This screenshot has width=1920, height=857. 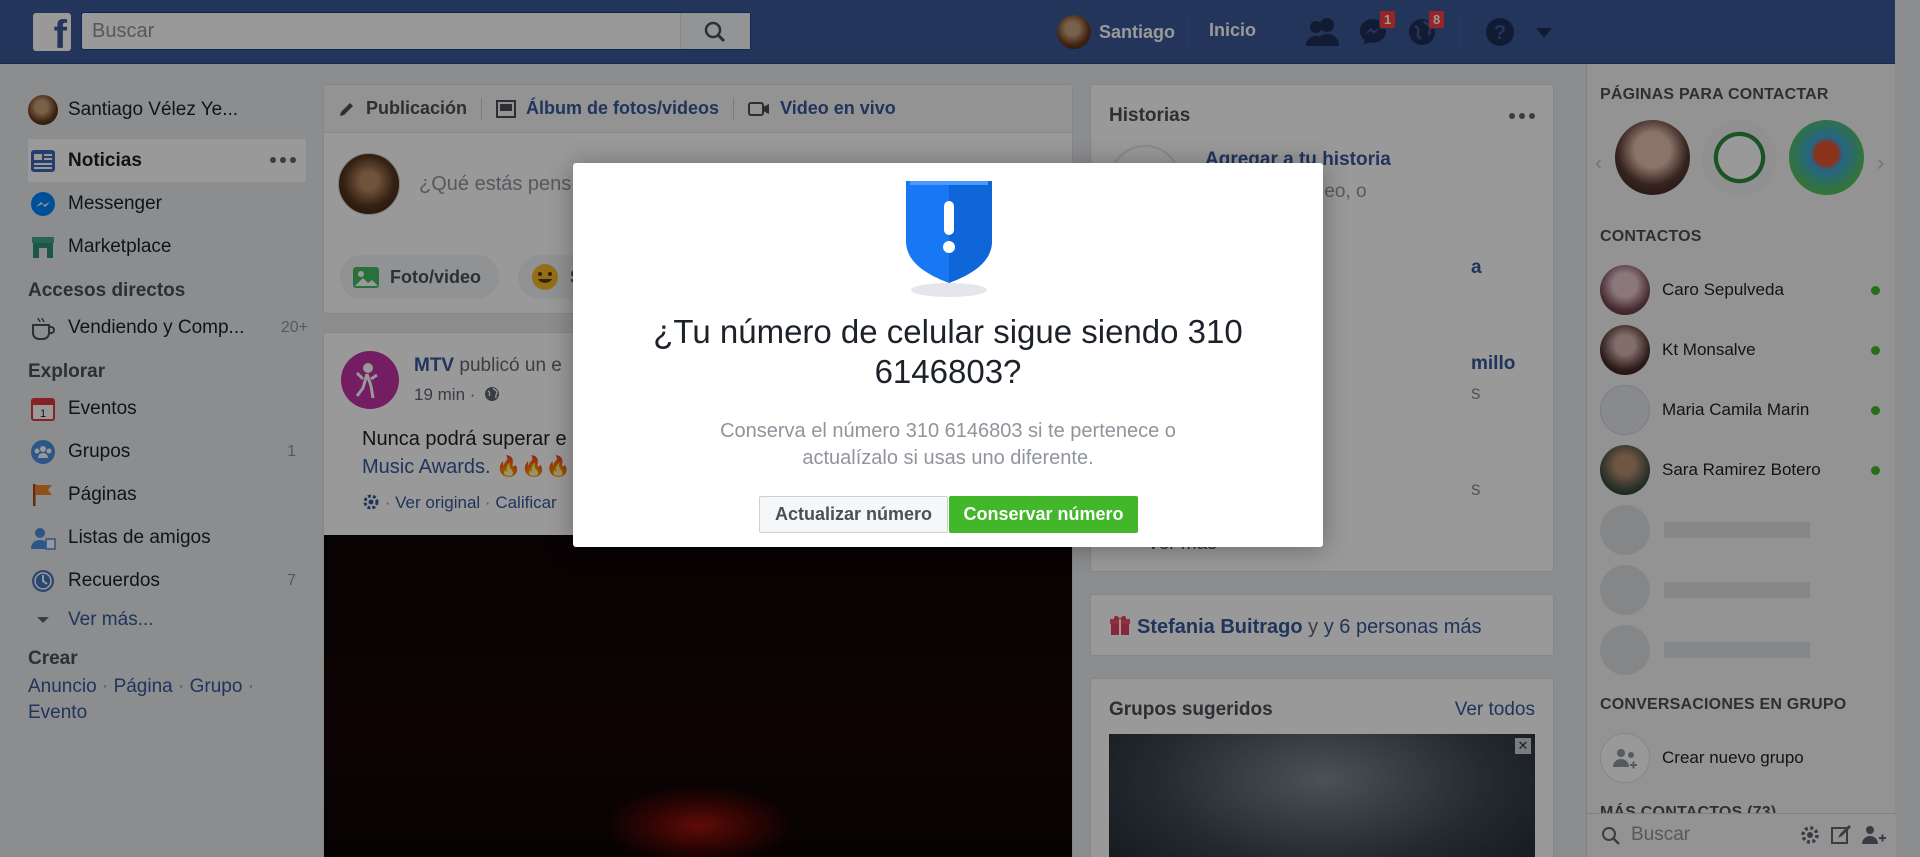 What do you see at coordinates (853, 514) in the screenshot?
I see `update-number-button: Actualizar número` at bounding box center [853, 514].